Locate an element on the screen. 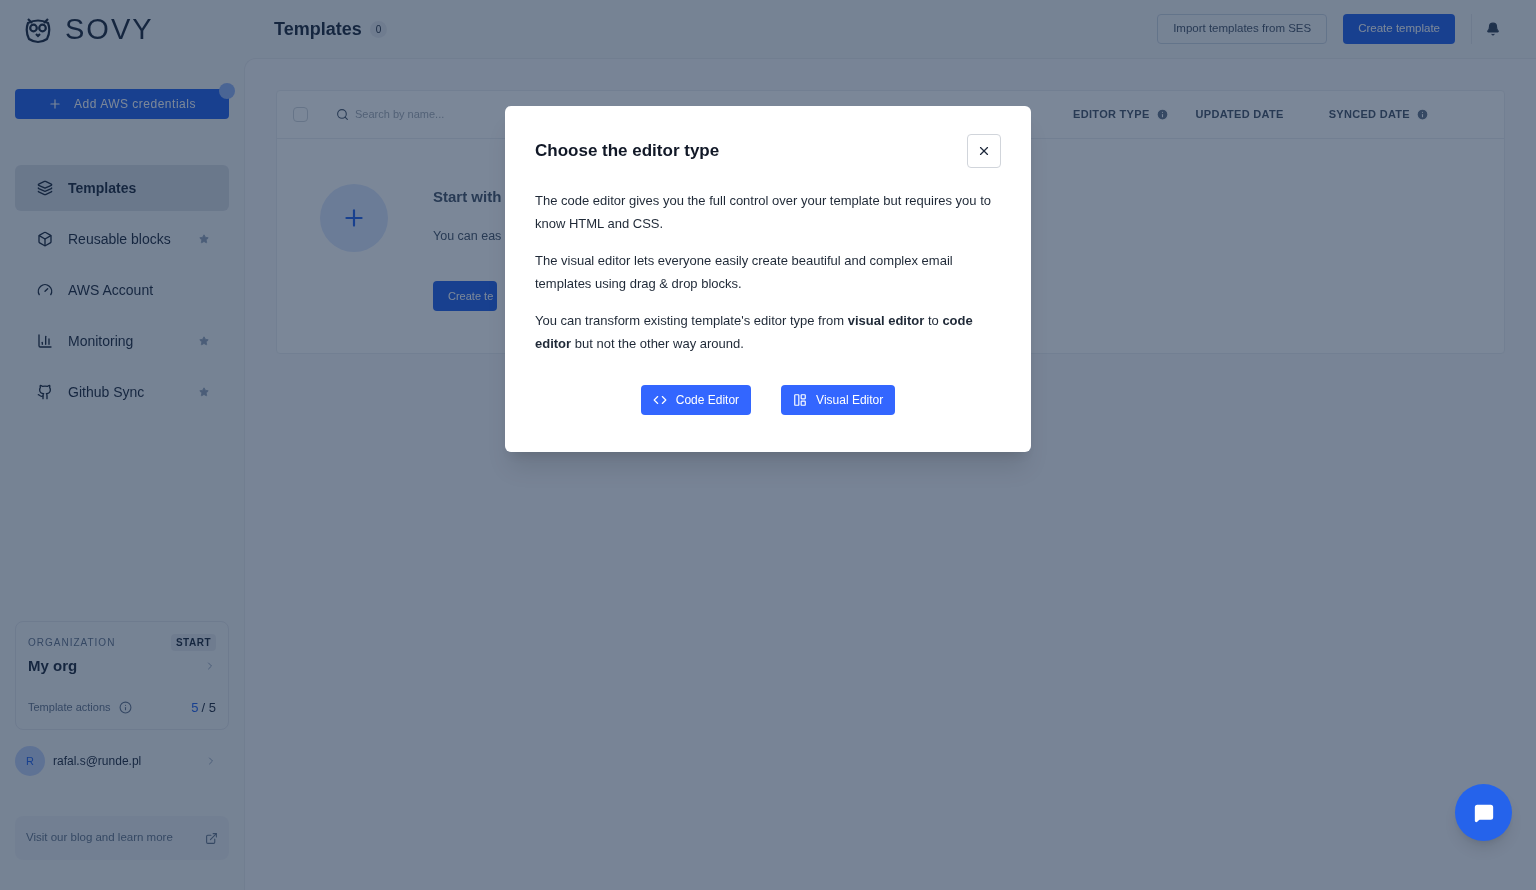  stack-icon is located at coordinates (45, 188).